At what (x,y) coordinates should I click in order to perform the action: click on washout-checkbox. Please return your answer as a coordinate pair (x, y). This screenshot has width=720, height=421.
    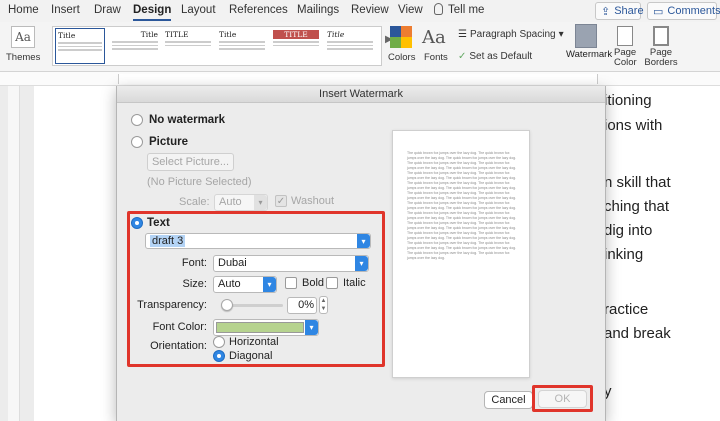
    Looking at the image, I should click on (281, 201).